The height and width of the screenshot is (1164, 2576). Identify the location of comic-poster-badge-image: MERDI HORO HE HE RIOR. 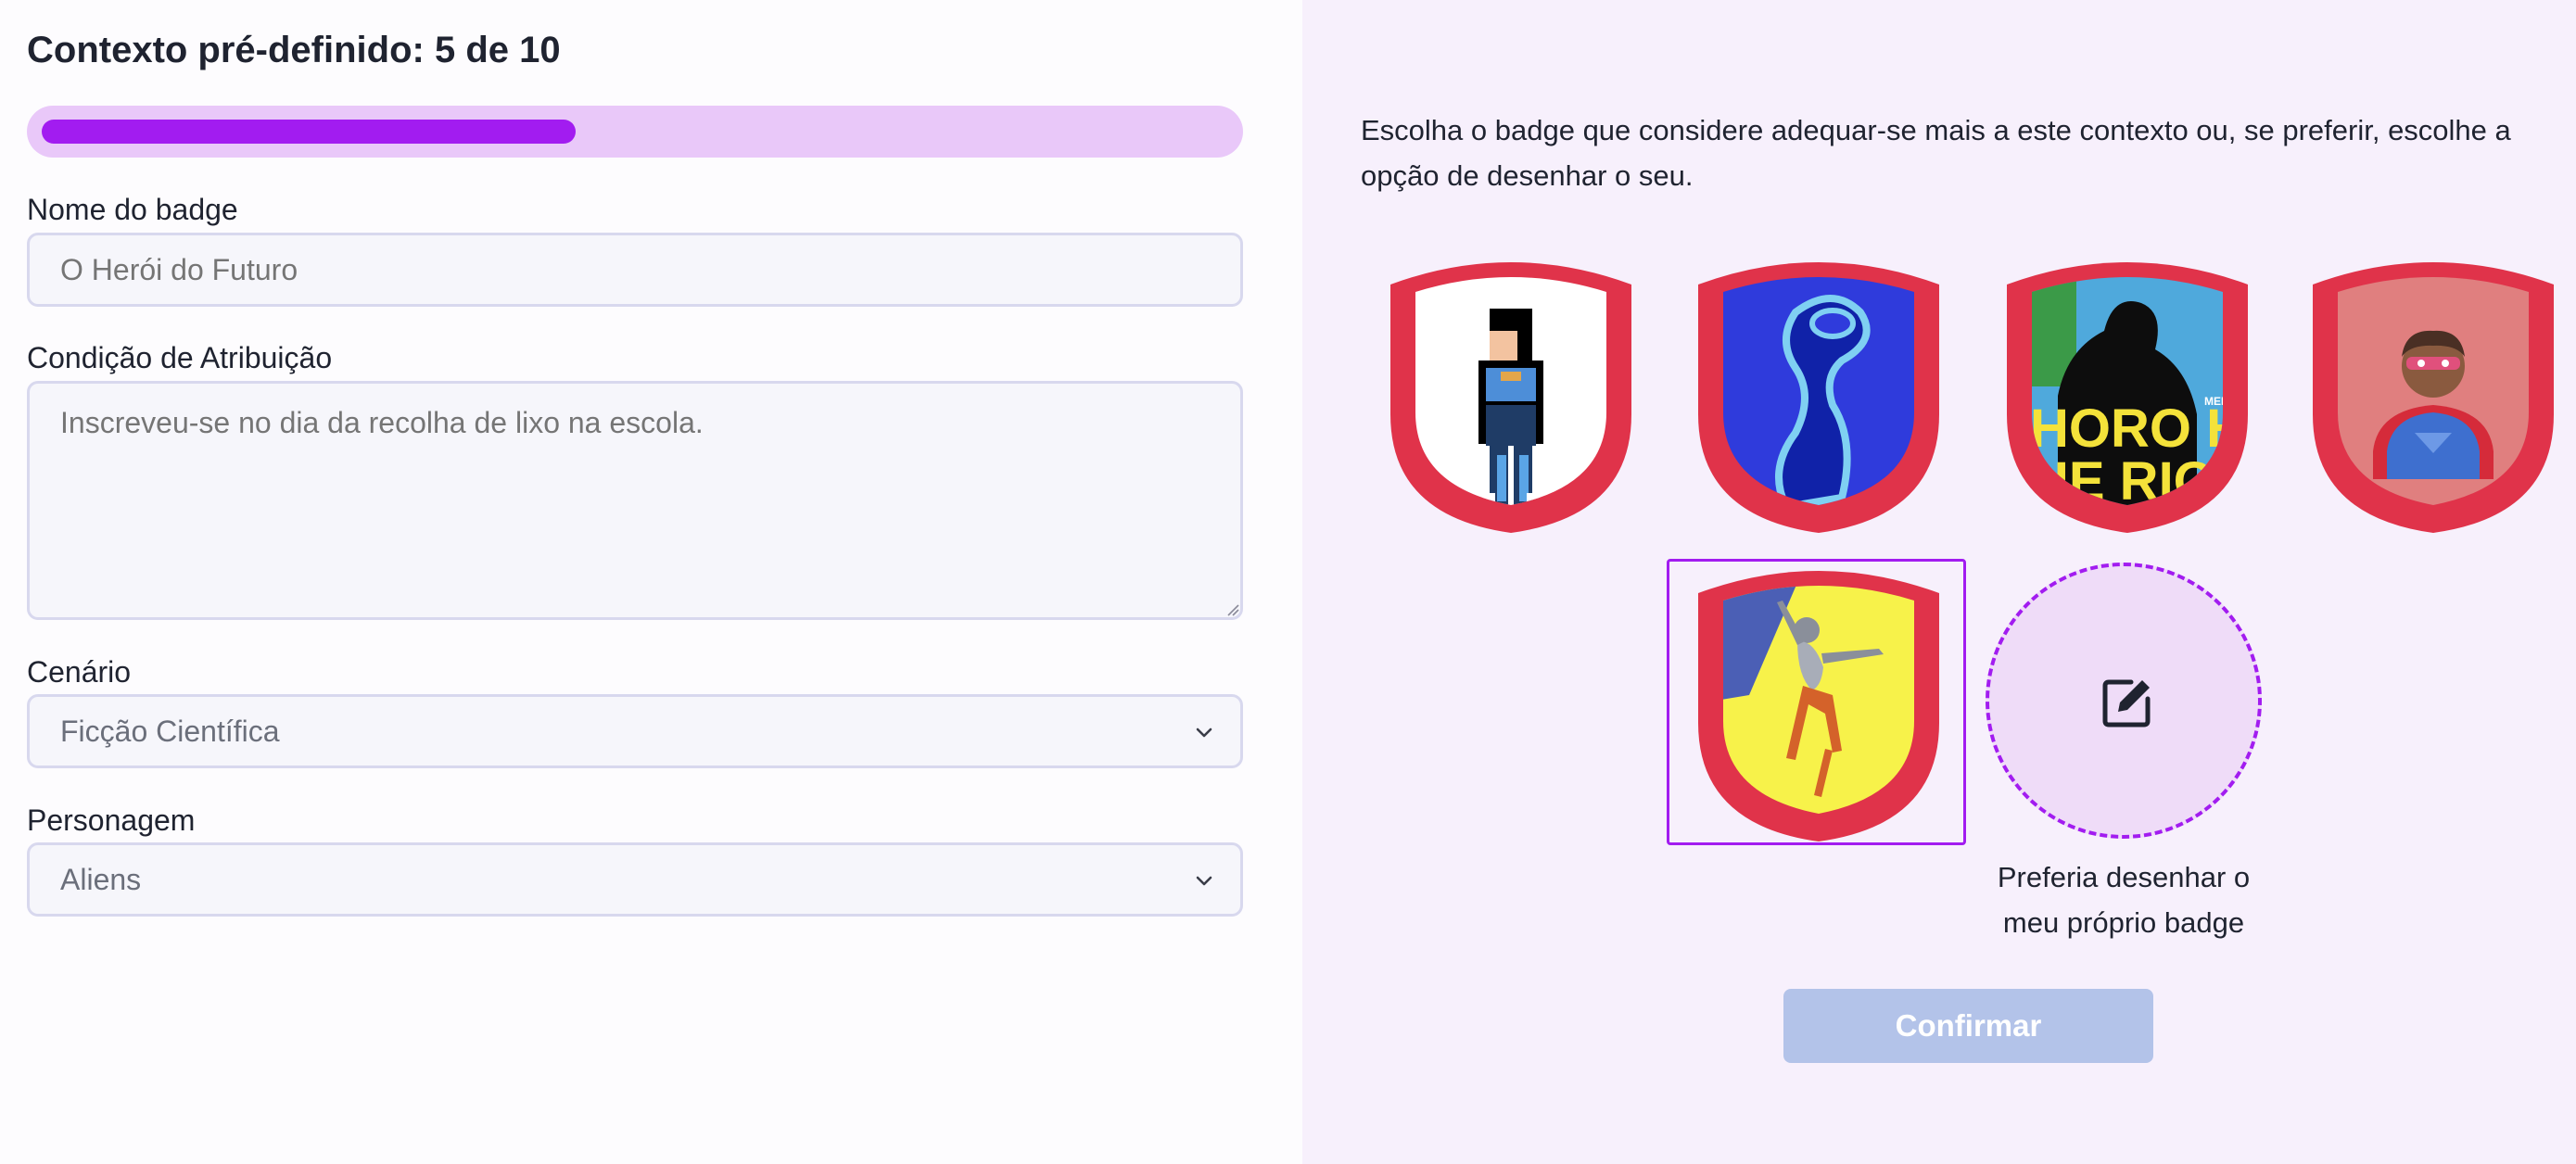
(2127, 397).